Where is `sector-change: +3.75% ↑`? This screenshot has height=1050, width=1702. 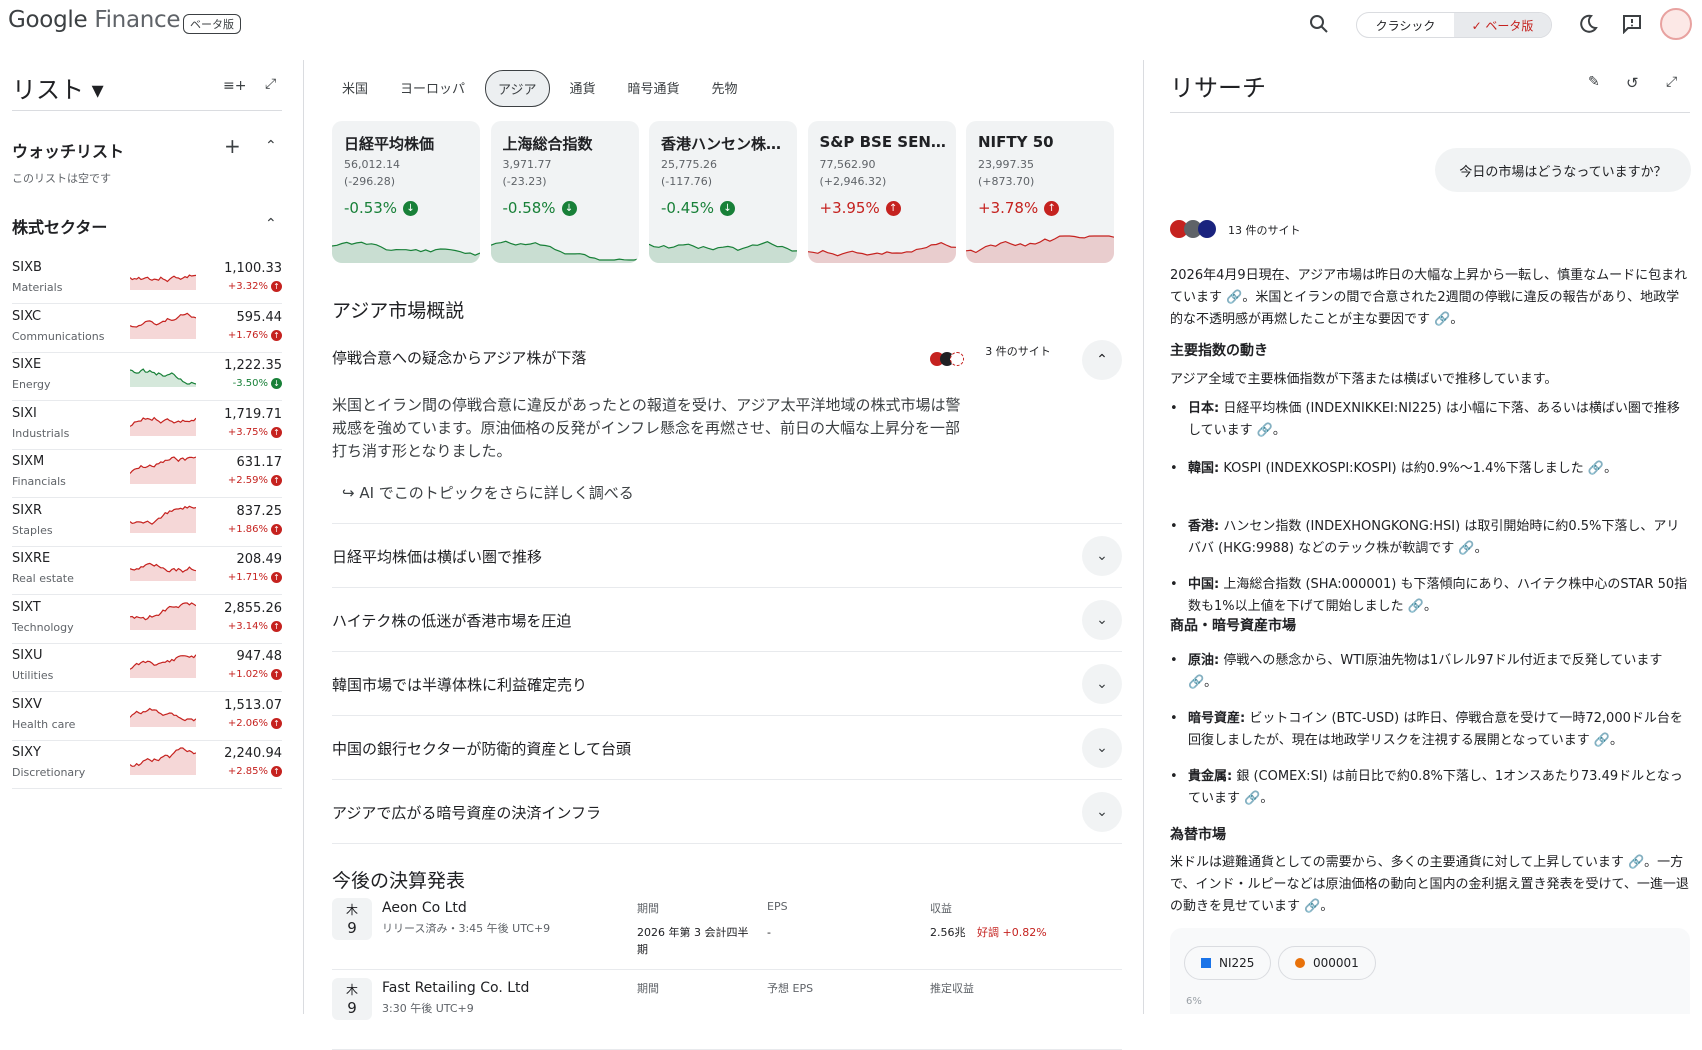
sector-change: +3.75% ↑ is located at coordinates (255, 432).